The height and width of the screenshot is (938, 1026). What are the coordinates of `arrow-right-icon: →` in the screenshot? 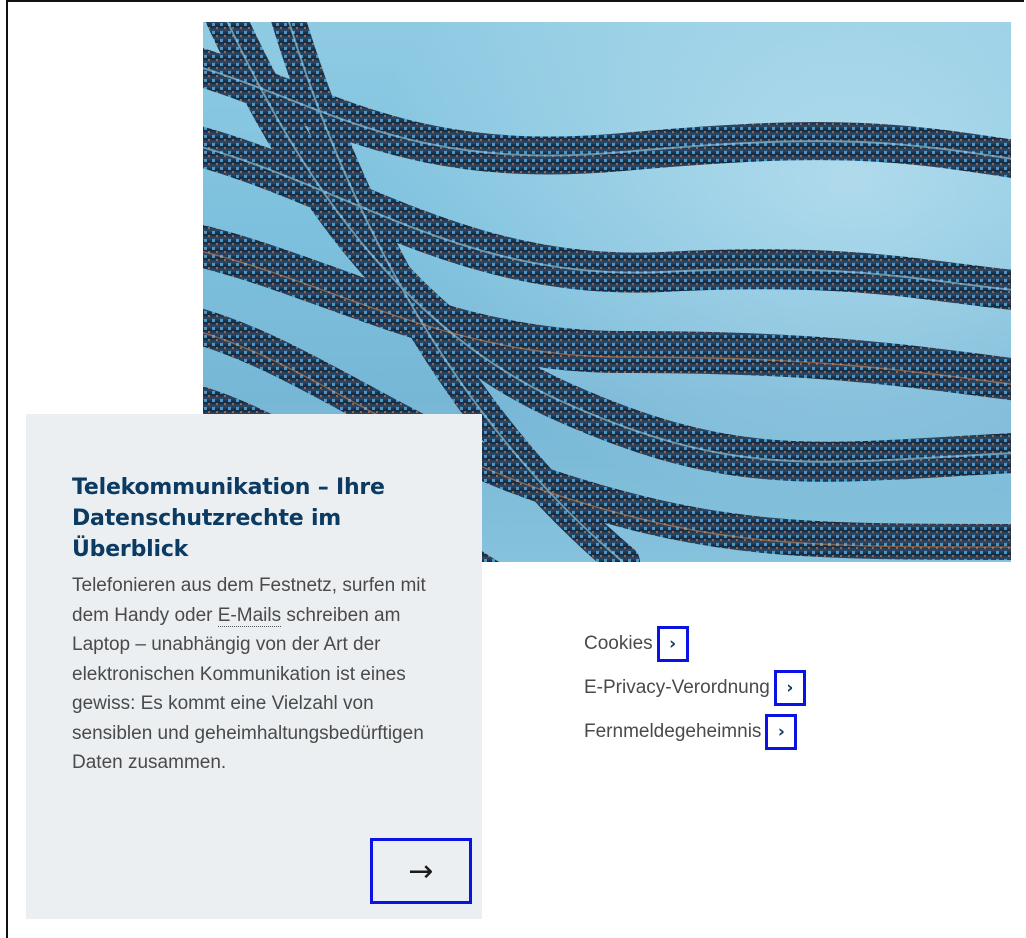 It's located at (421, 871).